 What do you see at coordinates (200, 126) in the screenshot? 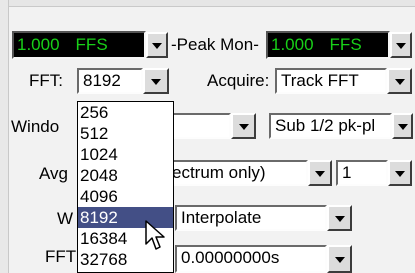
I see `window-select` at bounding box center [200, 126].